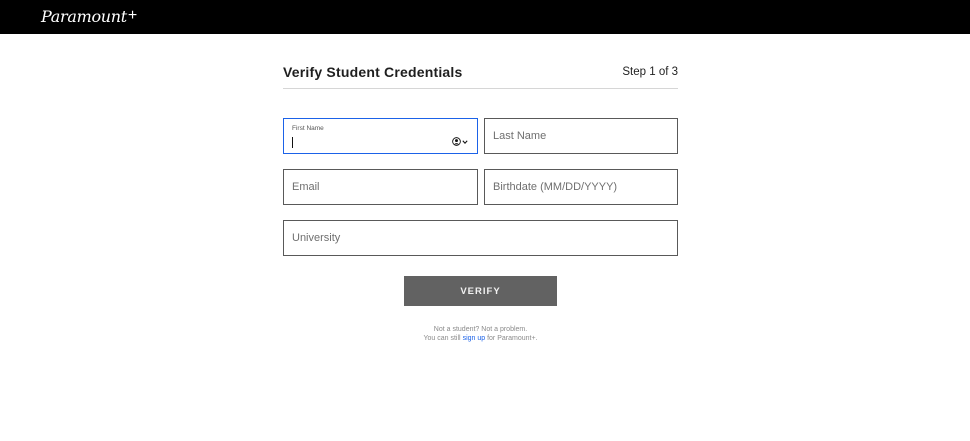 The image size is (970, 441). What do you see at coordinates (465, 141) in the screenshot?
I see `chevron-down-icon` at bounding box center [465, 141].